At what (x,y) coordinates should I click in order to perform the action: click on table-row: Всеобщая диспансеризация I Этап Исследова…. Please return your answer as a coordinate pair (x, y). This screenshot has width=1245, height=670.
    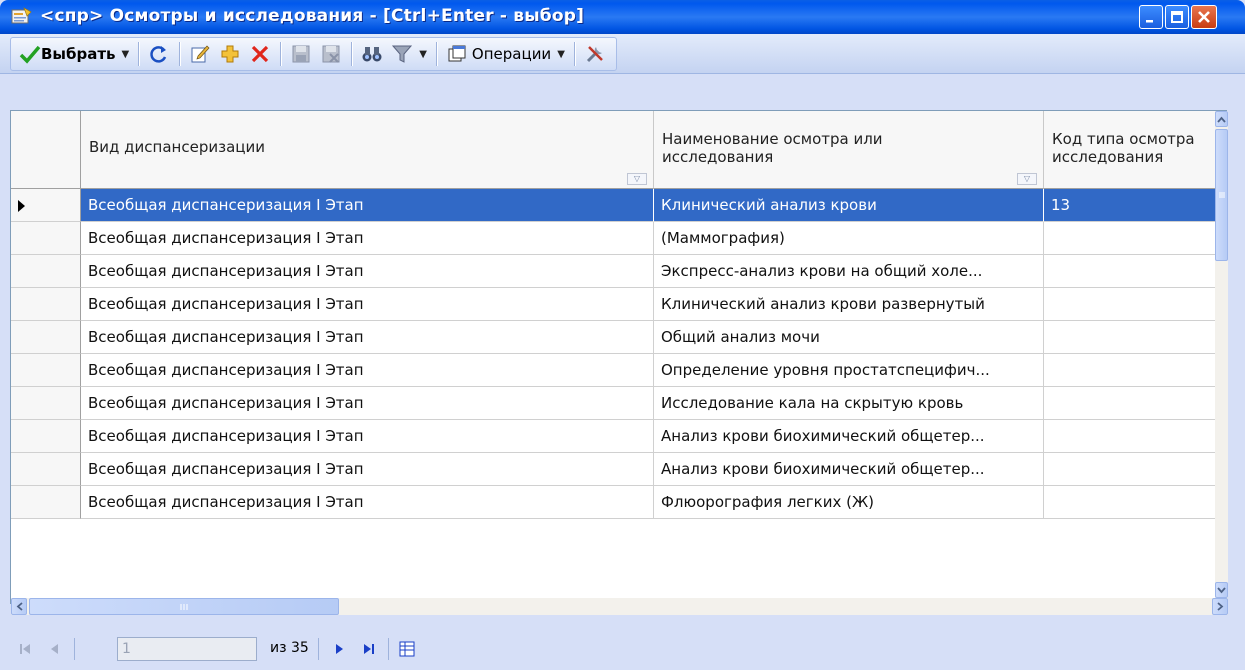
    Looking at the image, I should click on (613, 403).